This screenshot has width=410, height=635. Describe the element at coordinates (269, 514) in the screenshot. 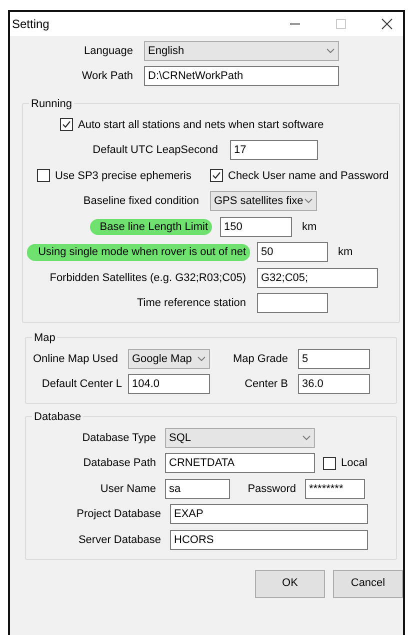

I see `input-field: EXAP` at that location.